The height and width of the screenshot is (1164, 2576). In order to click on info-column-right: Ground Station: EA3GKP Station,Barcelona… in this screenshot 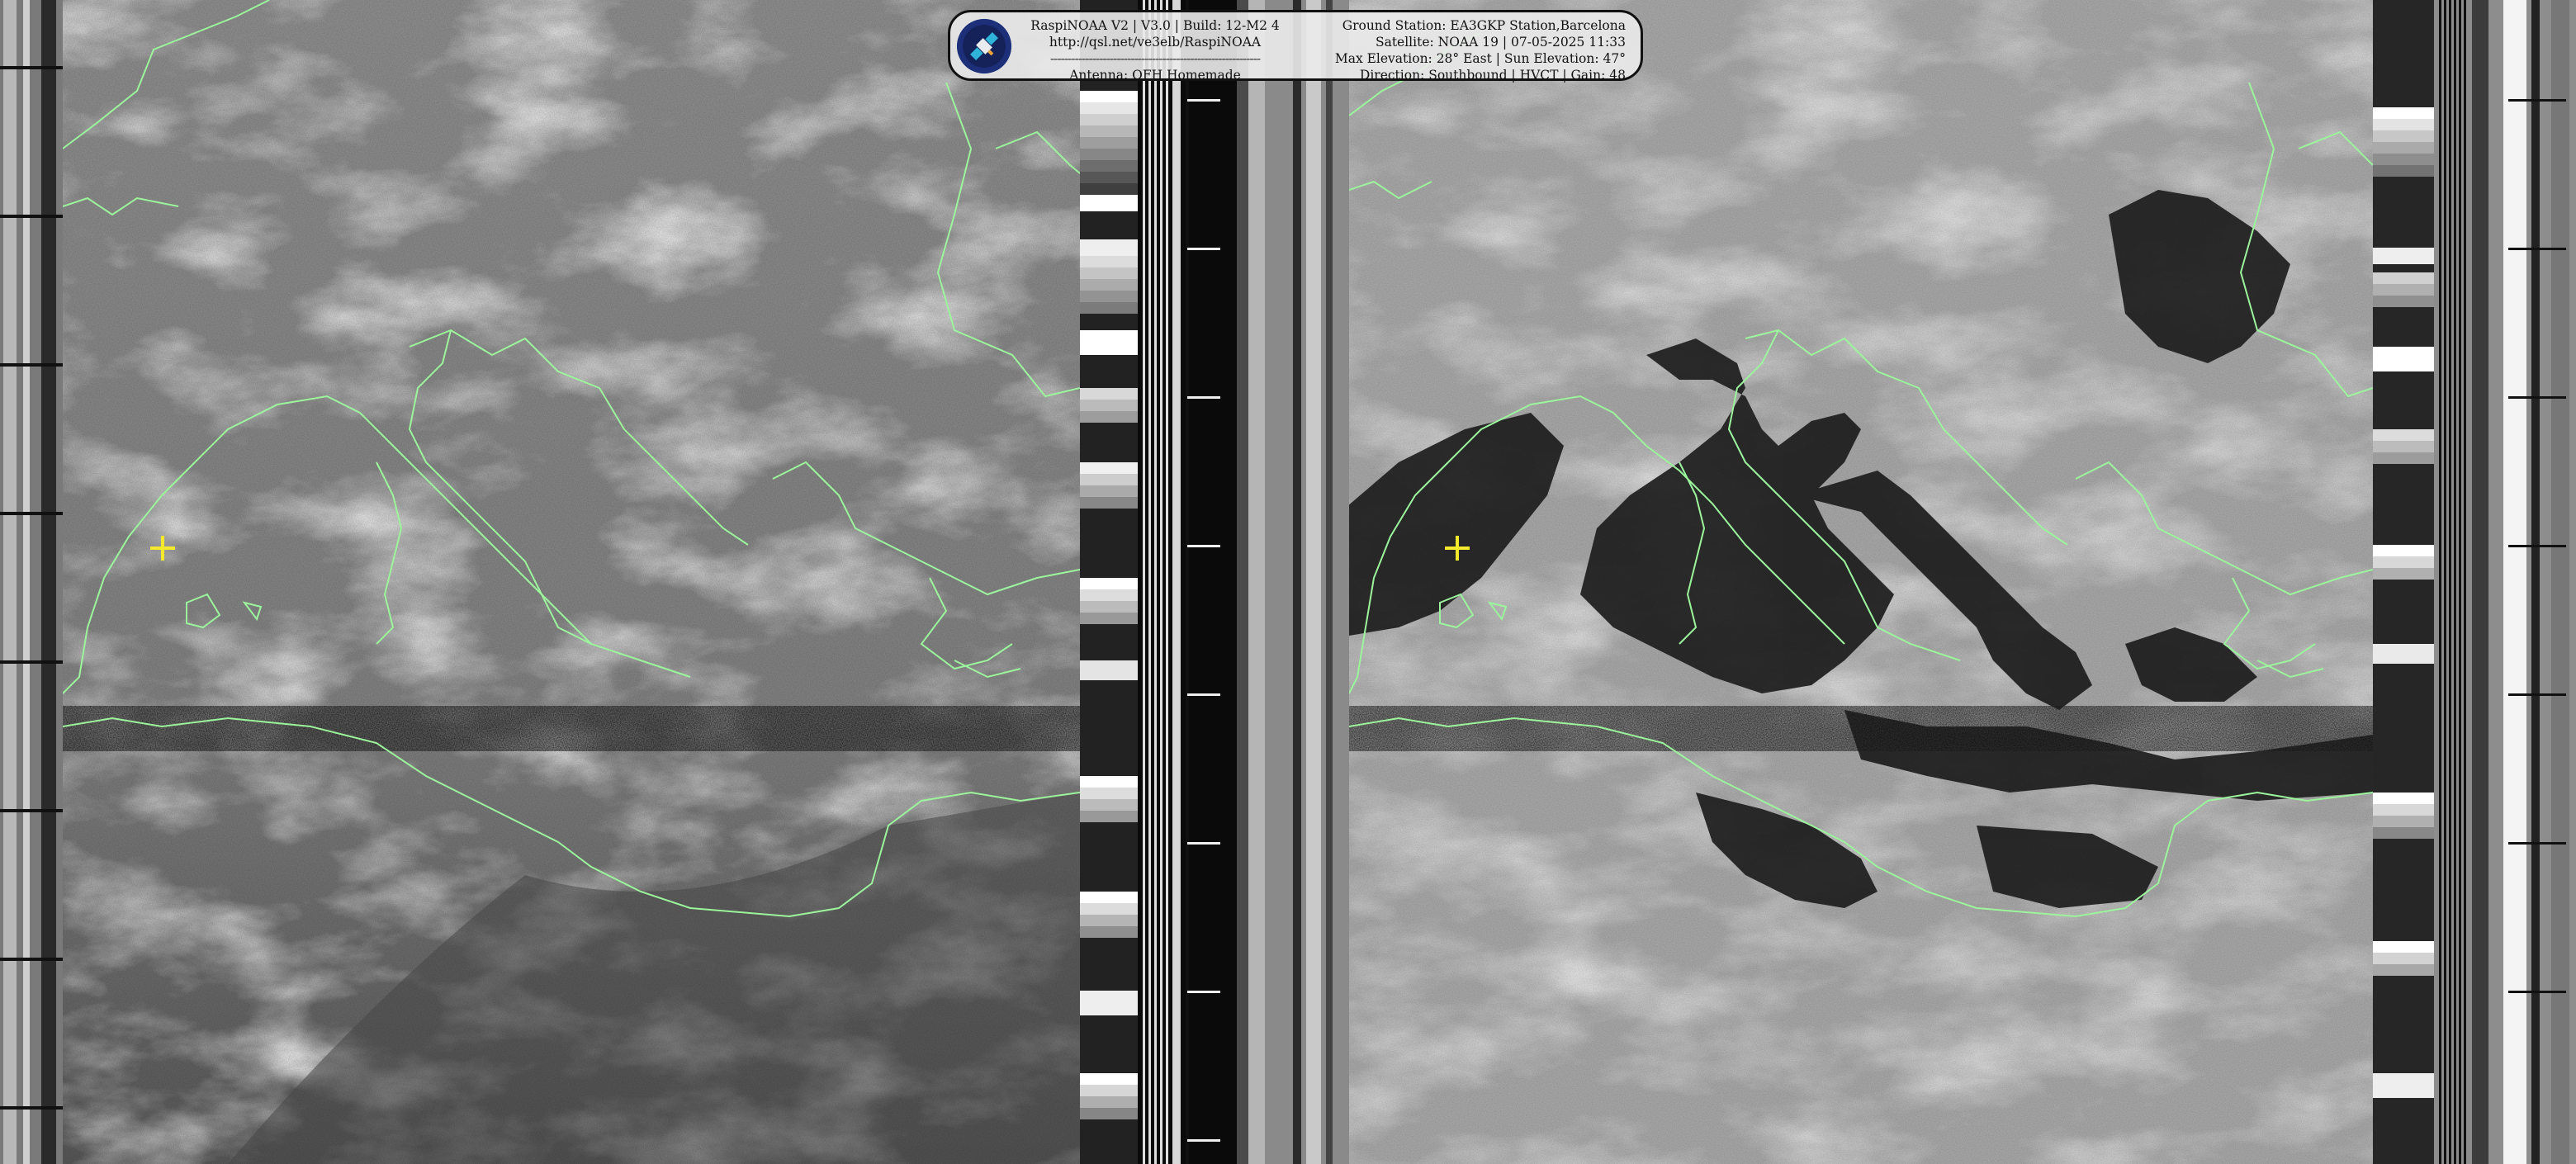, I will do `click(1464, 50)`.